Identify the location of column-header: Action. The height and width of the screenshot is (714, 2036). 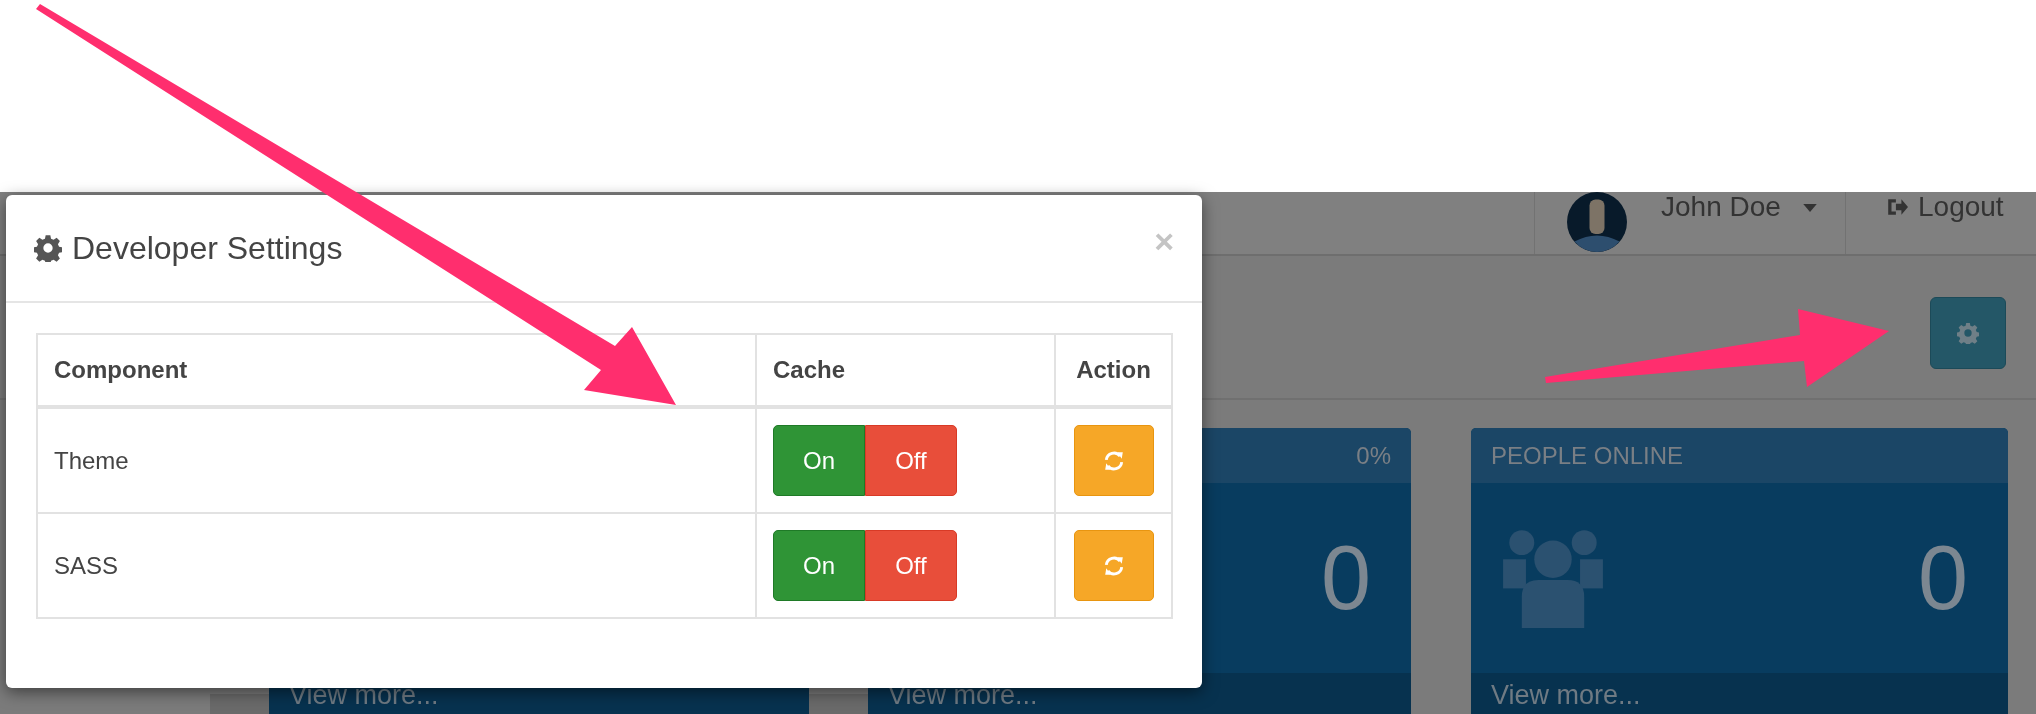
(1113, 370).